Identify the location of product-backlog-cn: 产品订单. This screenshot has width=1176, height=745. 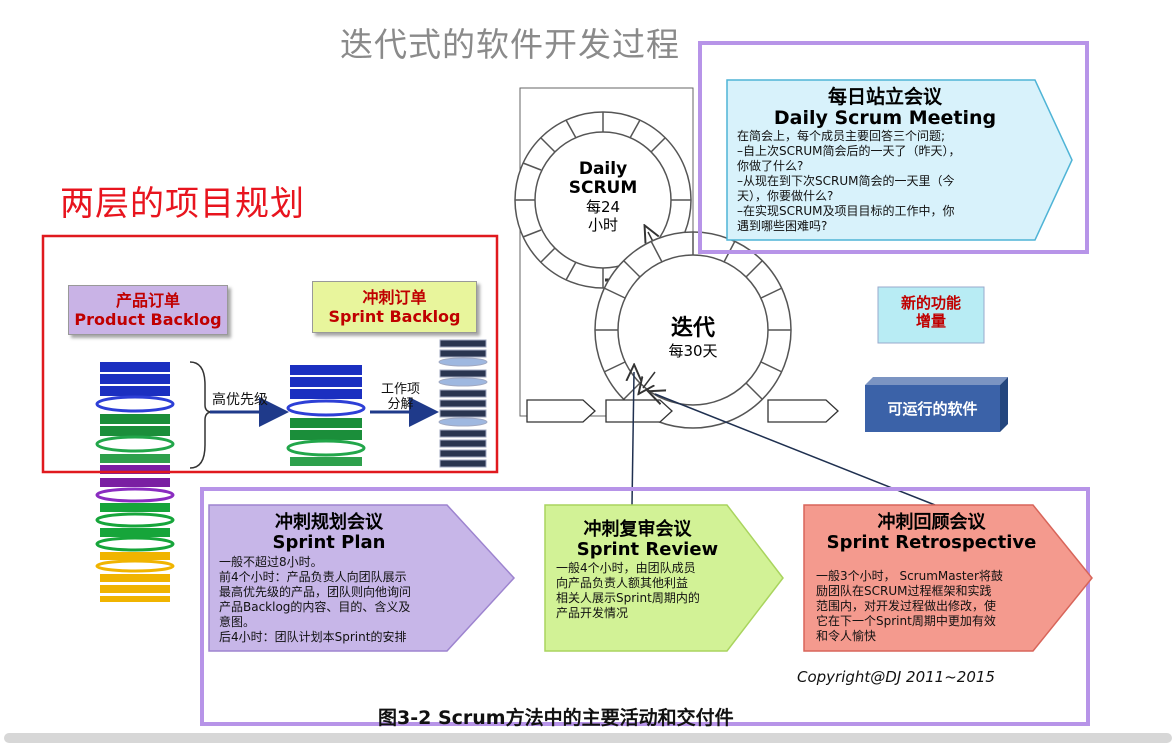
(147, 300).